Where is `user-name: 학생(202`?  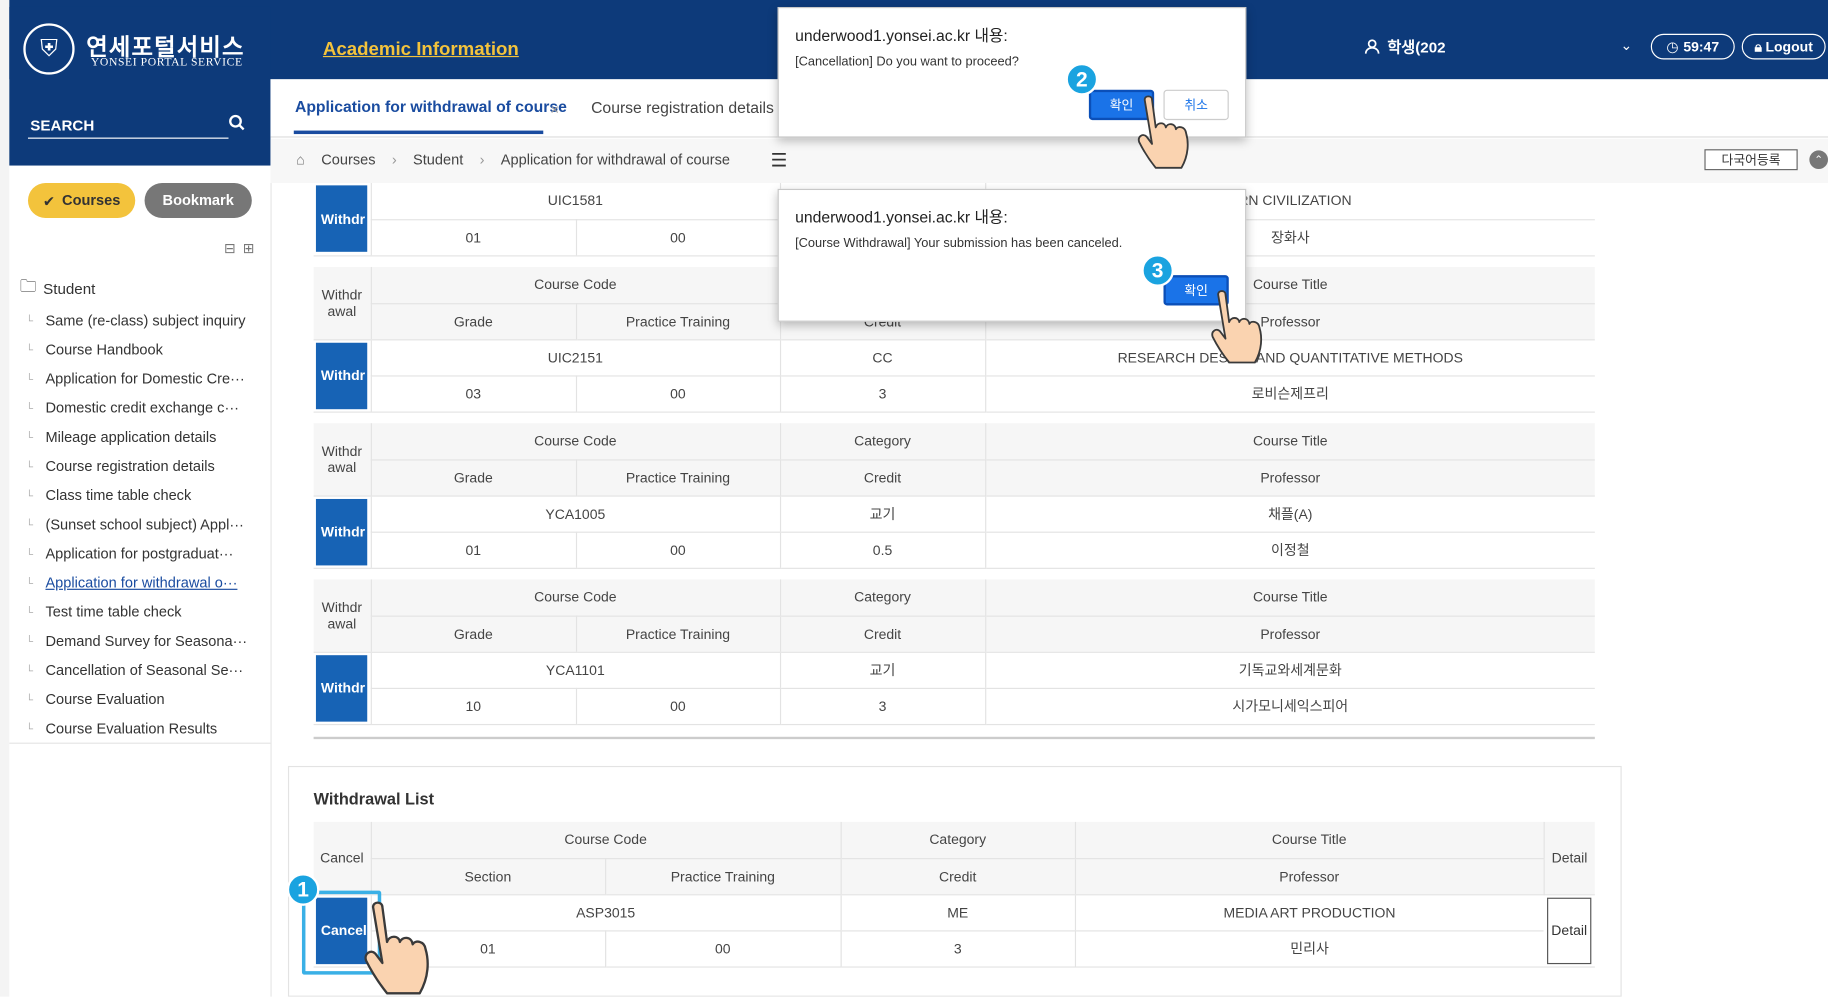
user-name: 학생(202 is located at coordinates (1416, 47).